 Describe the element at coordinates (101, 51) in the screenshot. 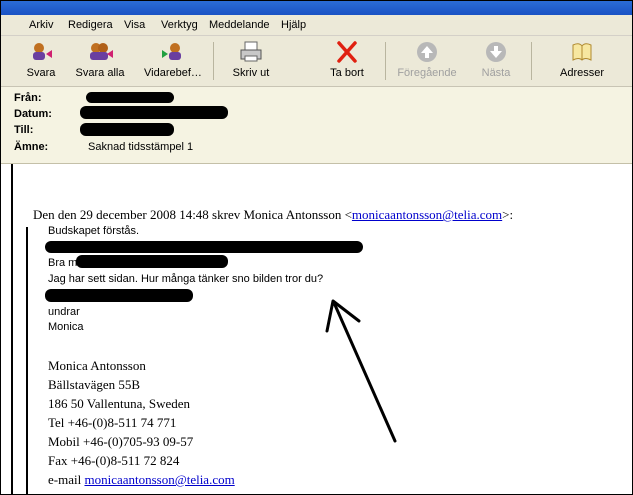

I see `reply-all-icon` at that location.